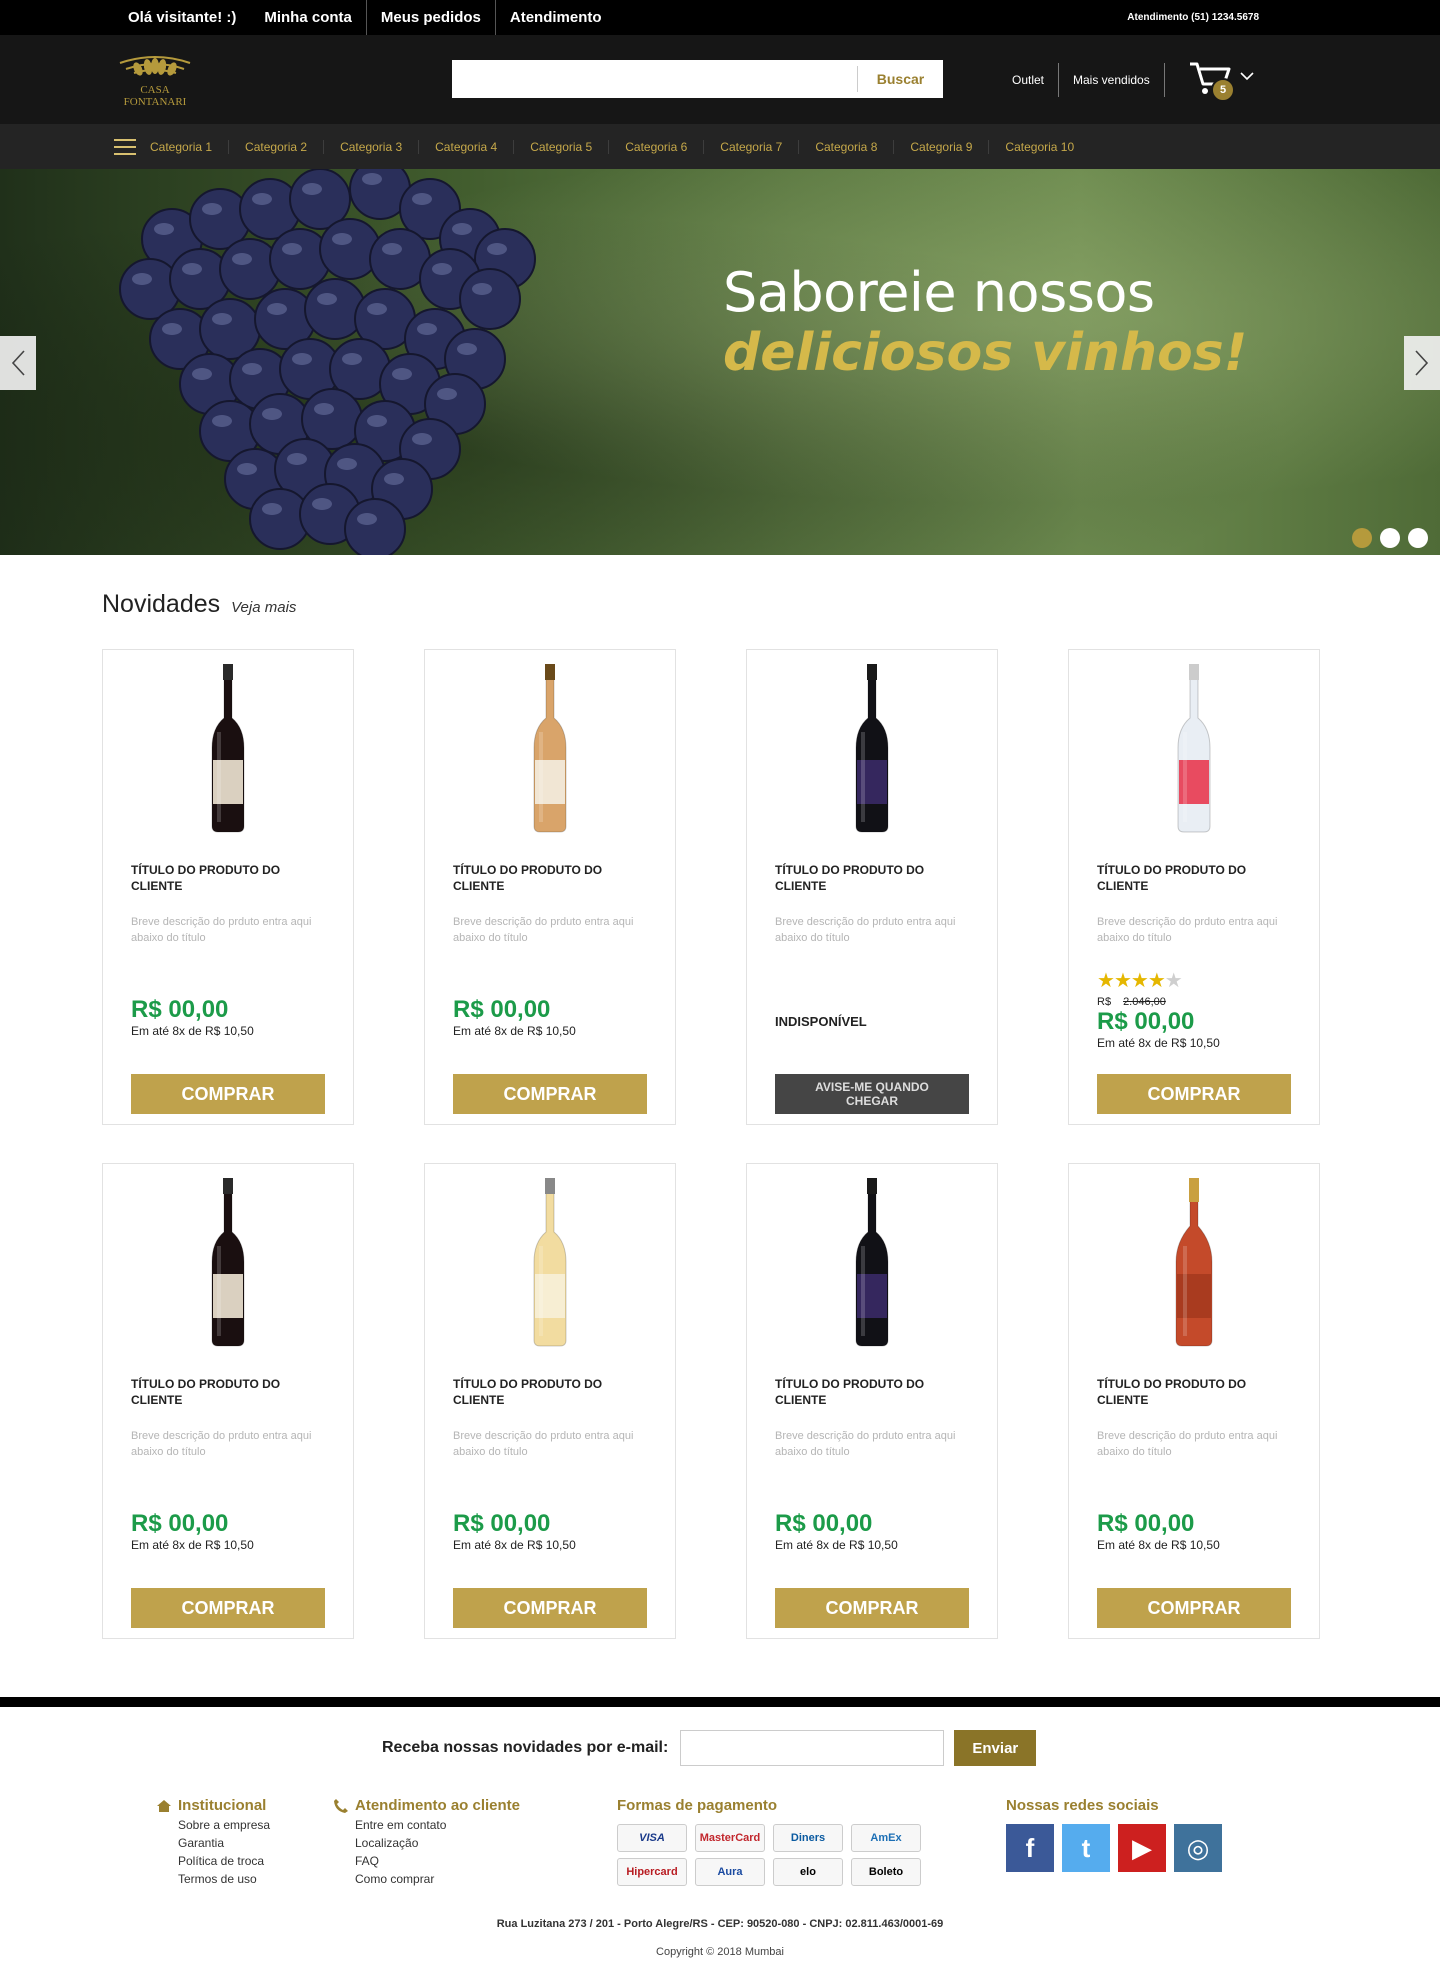 This screenshot has width=1440, height=1987. Describe the element at coordinates (886, 1838) in the screenshot. I see `payment-method-icon: AmEx` at that location.